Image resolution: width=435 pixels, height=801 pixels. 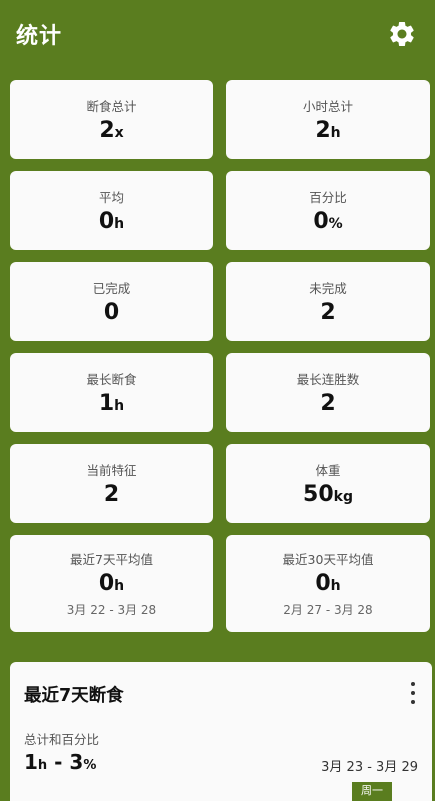 I want to click on stat-value: 0%, so click(x=328, y=221).